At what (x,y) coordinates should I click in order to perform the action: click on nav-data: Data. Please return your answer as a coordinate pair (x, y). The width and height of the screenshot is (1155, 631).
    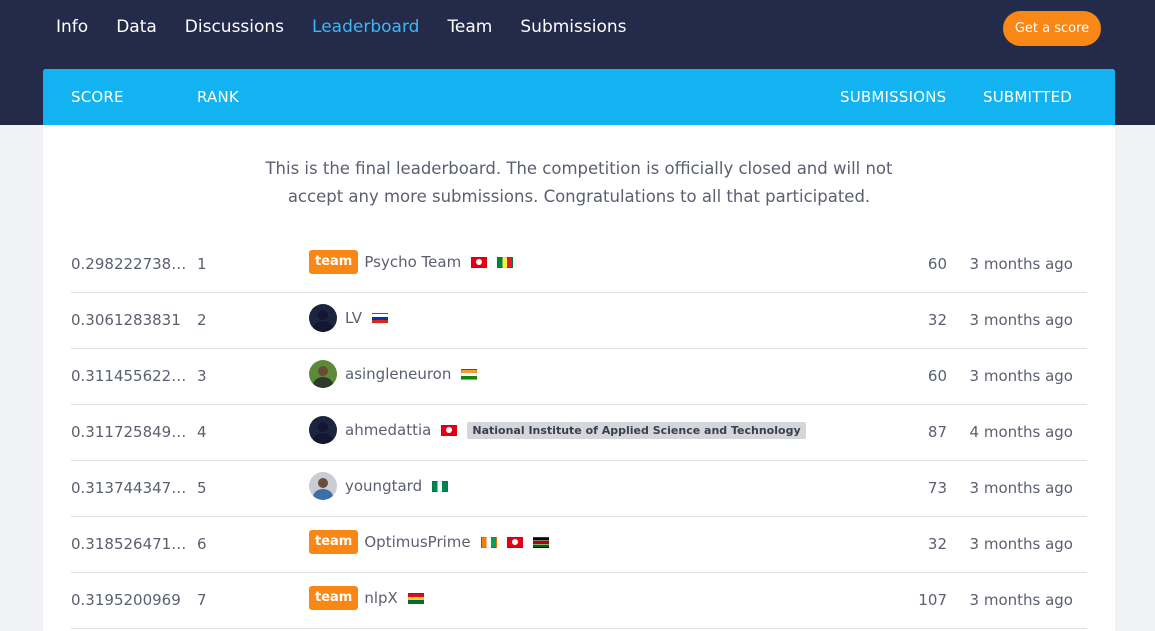
    Looking at the image, I should click on (136, 27).